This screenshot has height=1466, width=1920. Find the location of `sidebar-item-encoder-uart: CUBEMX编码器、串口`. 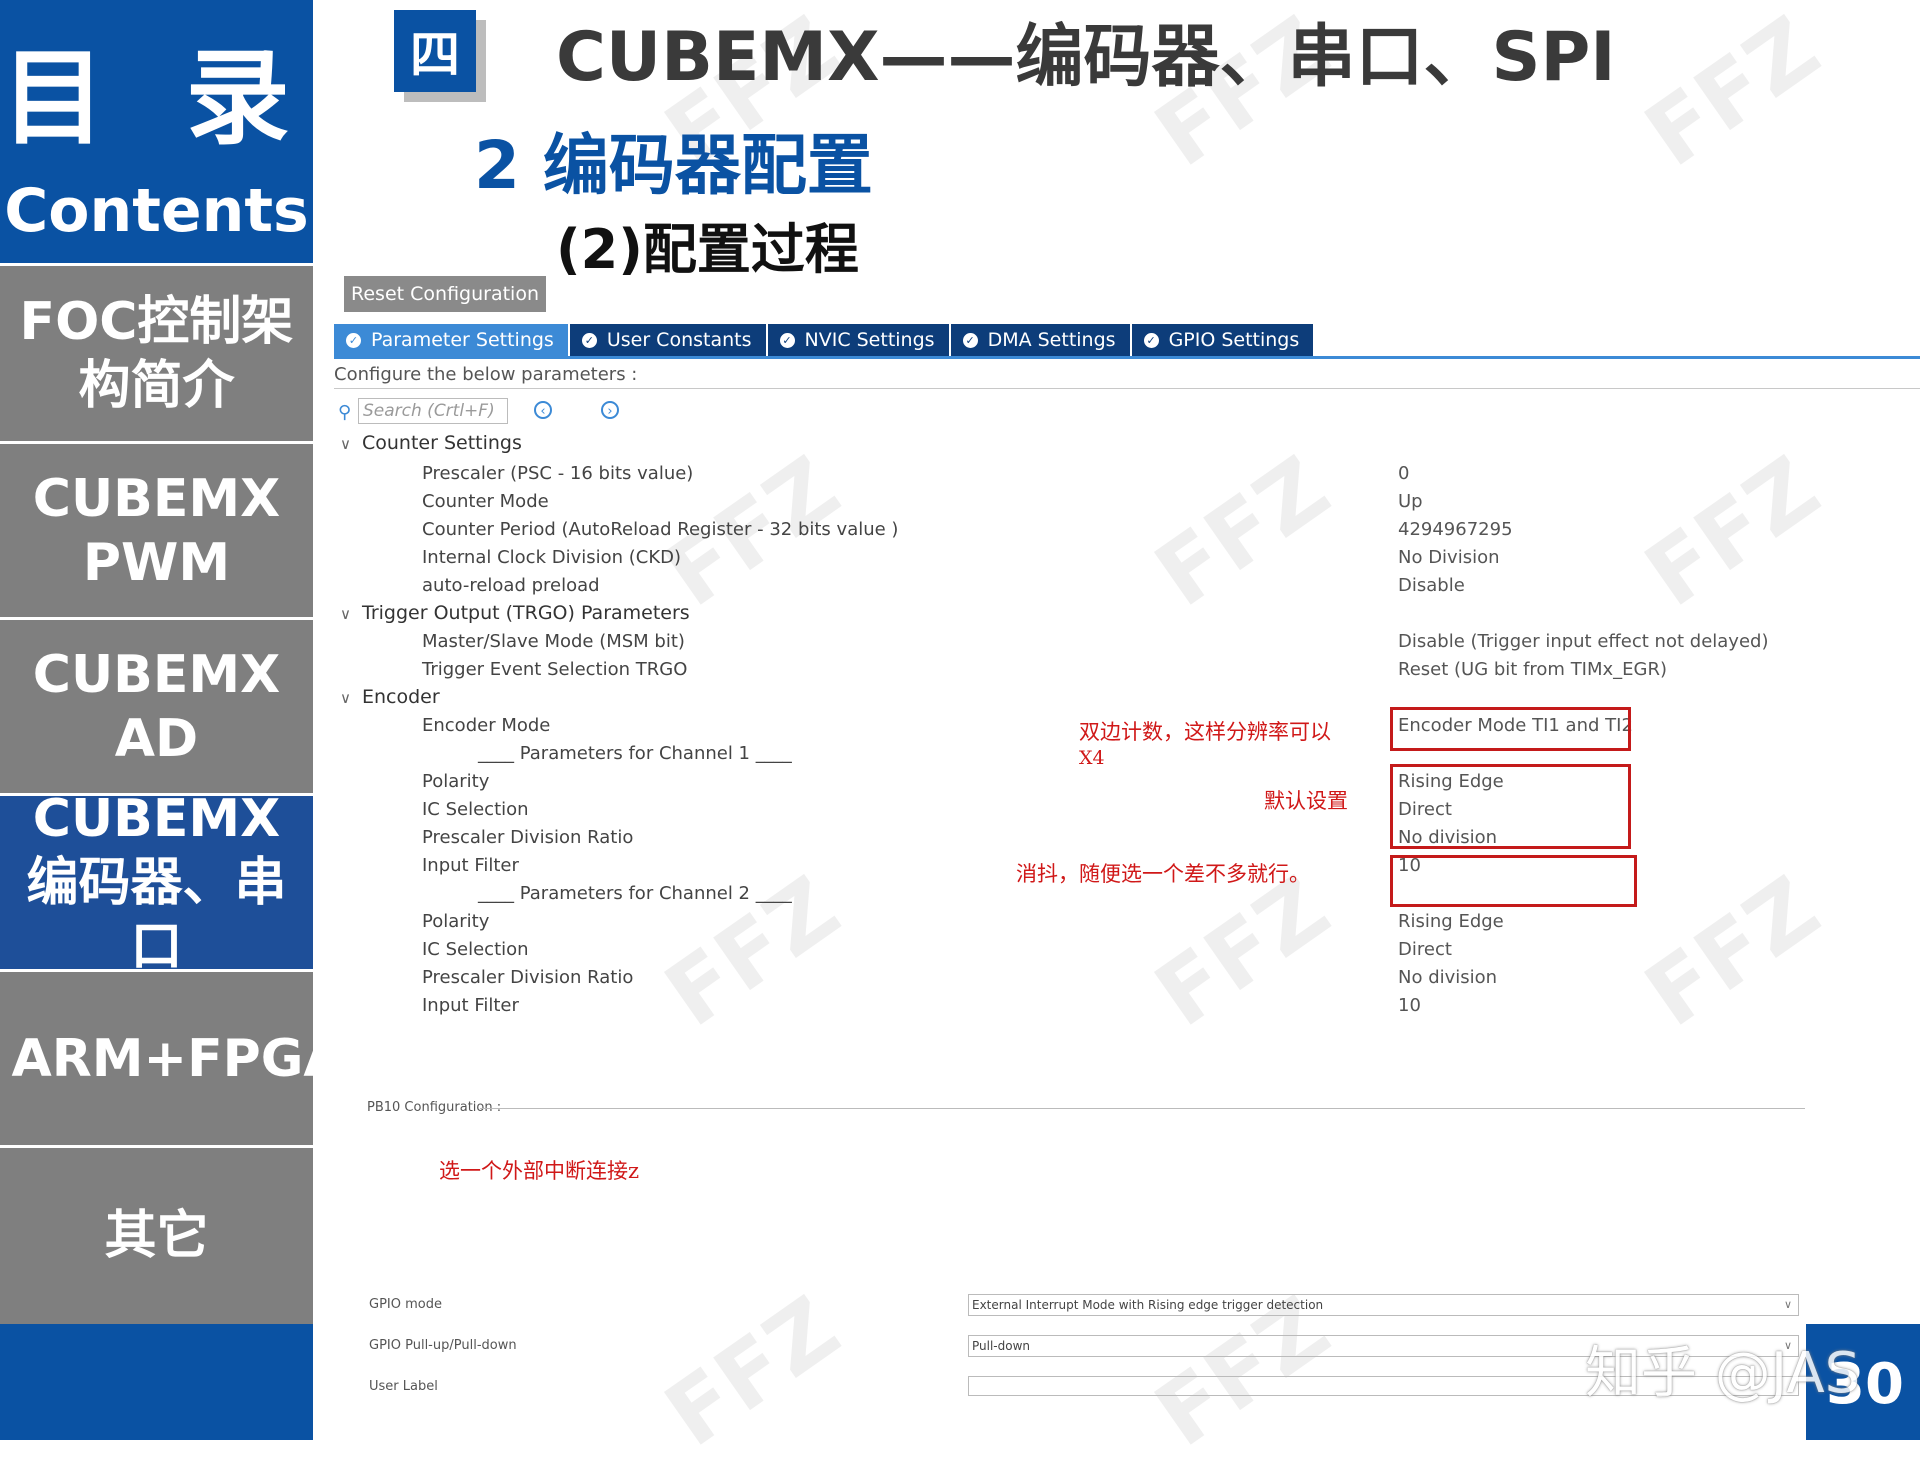

sidebar-item-encoder-uart: CUBEMX编码器、串口 is located at coordinates (156, 881).